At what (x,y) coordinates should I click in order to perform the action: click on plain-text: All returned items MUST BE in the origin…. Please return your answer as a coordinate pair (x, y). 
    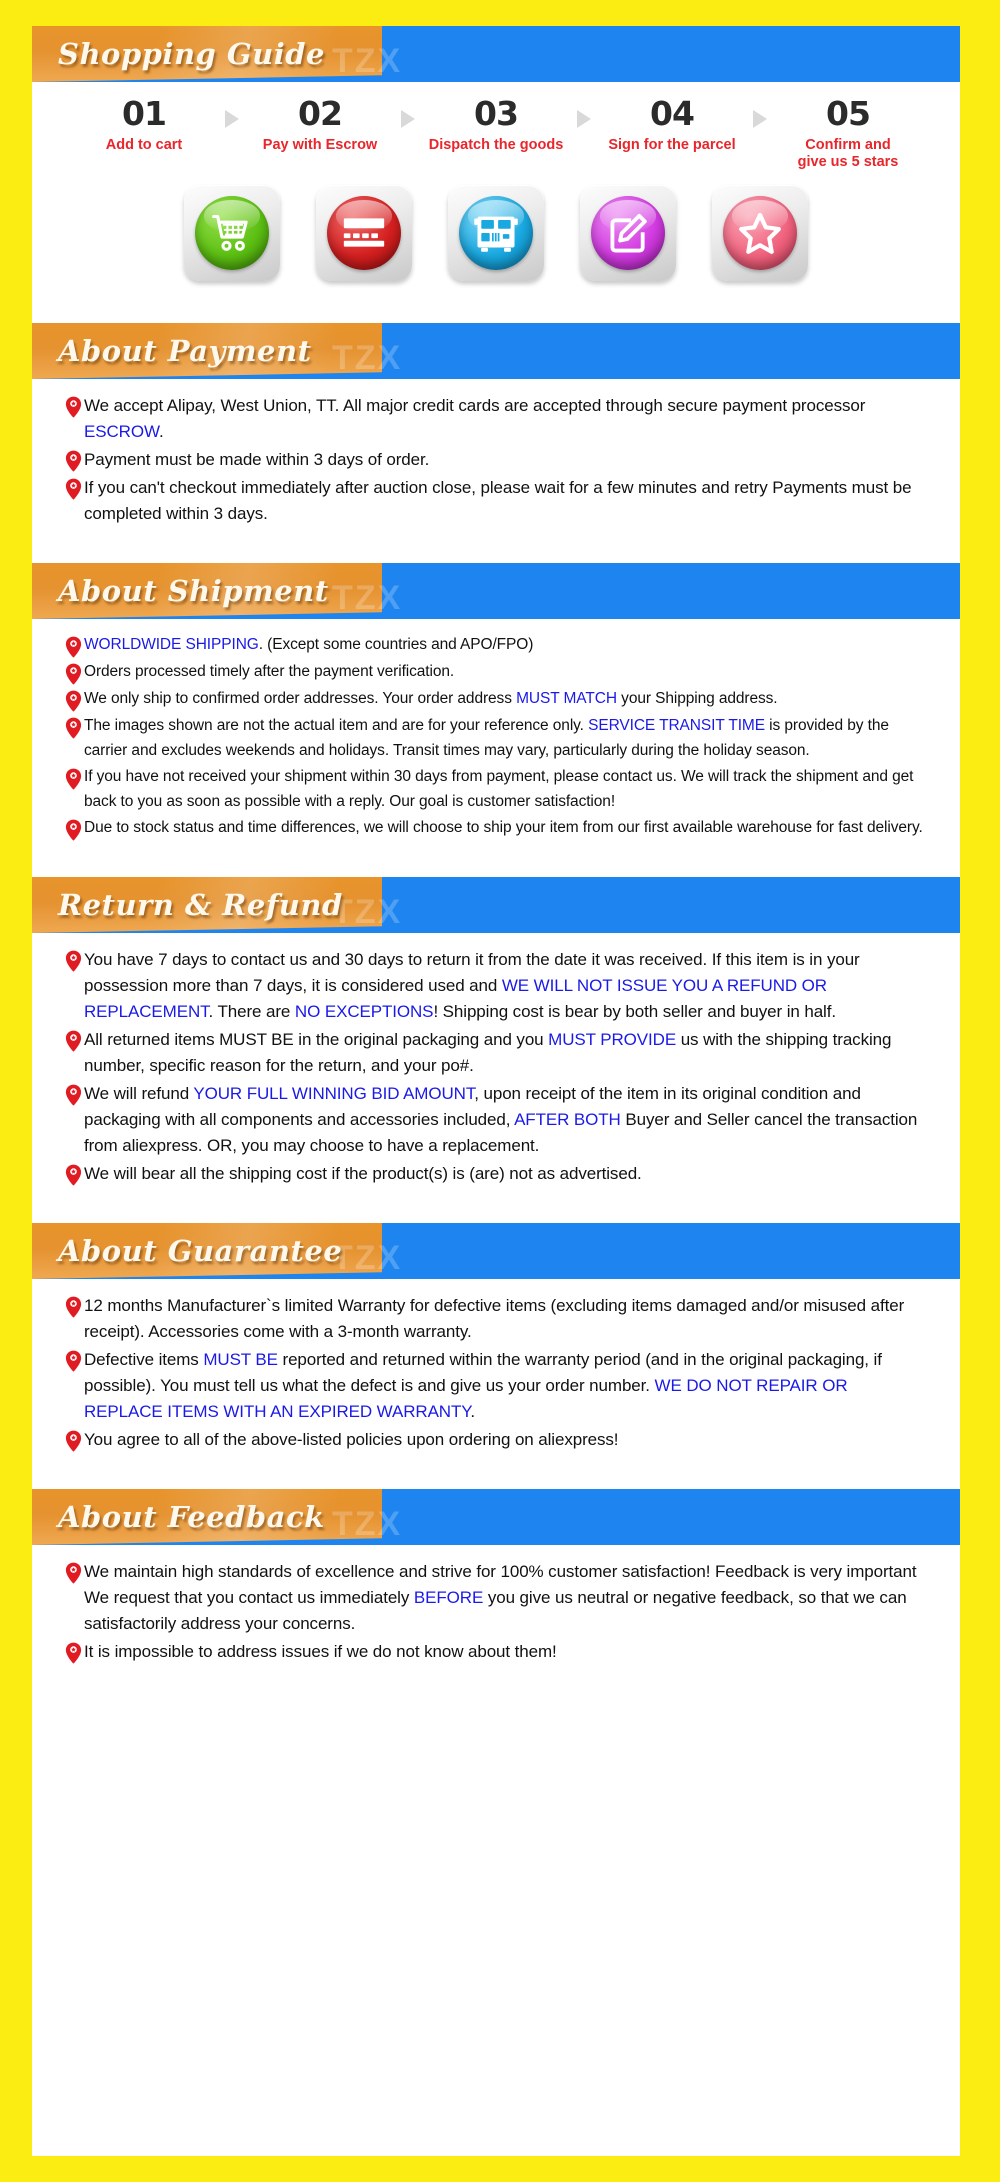
    Looking at the image, I should click on (316, 1039).